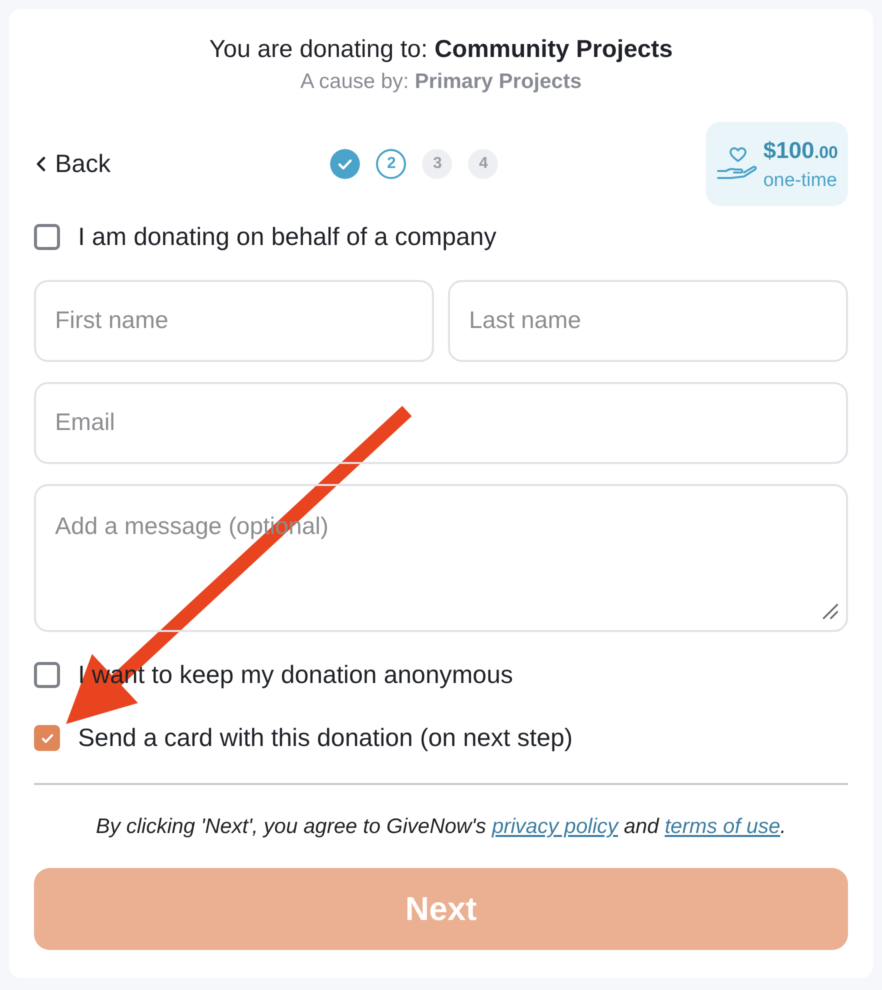 This screenshot has width=882, height=990. I want to click on input-field: Last name, so click(648, 321).